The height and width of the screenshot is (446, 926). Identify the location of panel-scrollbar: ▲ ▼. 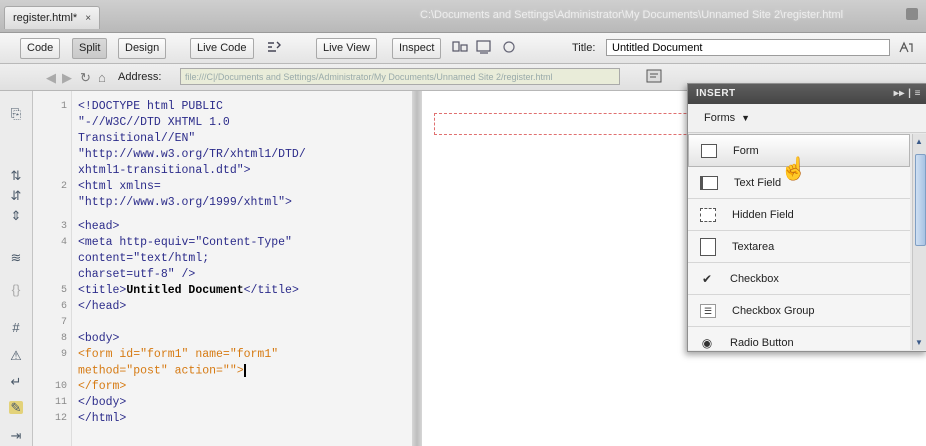
(919, 242).